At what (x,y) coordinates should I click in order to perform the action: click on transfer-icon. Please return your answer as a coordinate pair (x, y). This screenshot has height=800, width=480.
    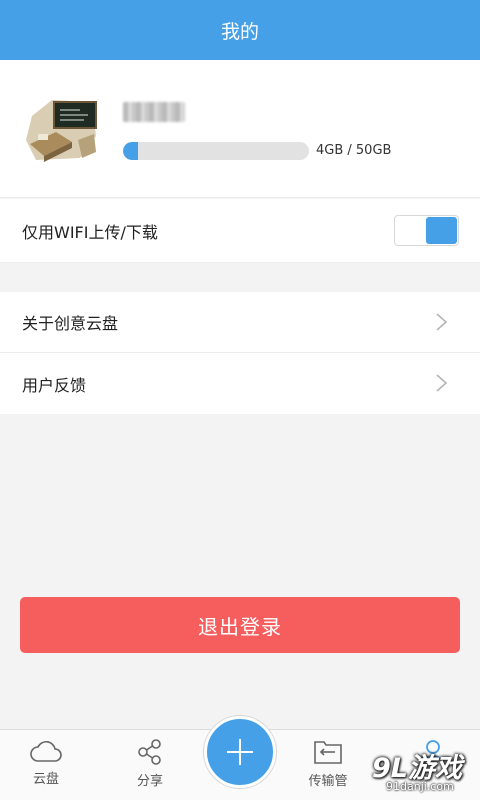
    Looking at the image, I should click on (328, 752).